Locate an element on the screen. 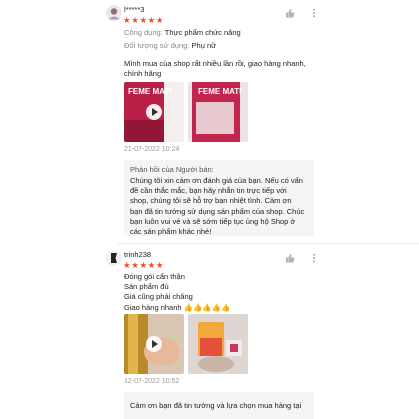  username: trinh238 is located at coordinates (137, 254).